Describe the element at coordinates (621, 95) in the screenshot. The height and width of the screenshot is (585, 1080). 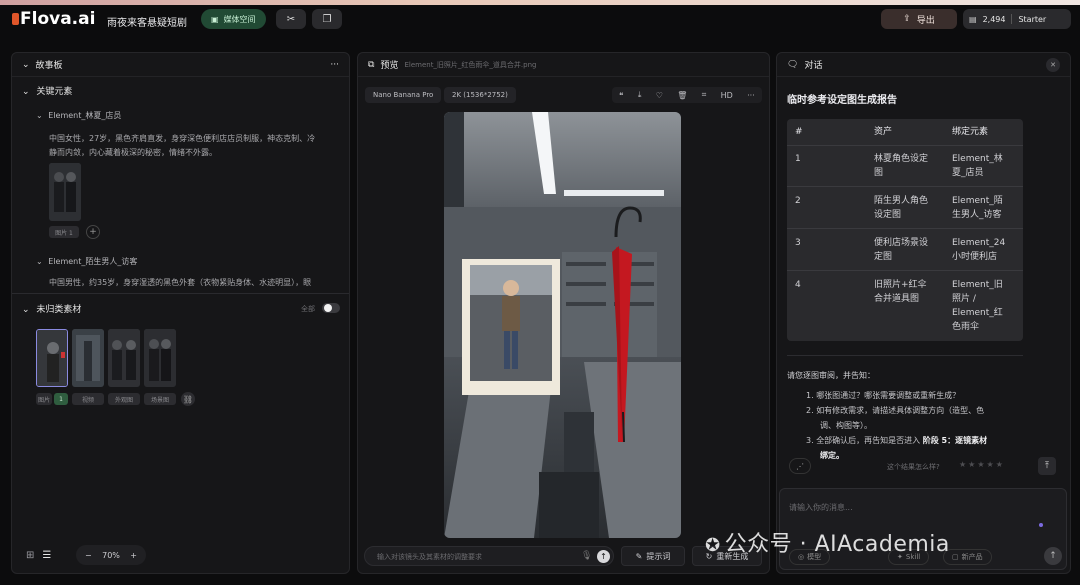
I see `quote-icon: ❝` at that location.